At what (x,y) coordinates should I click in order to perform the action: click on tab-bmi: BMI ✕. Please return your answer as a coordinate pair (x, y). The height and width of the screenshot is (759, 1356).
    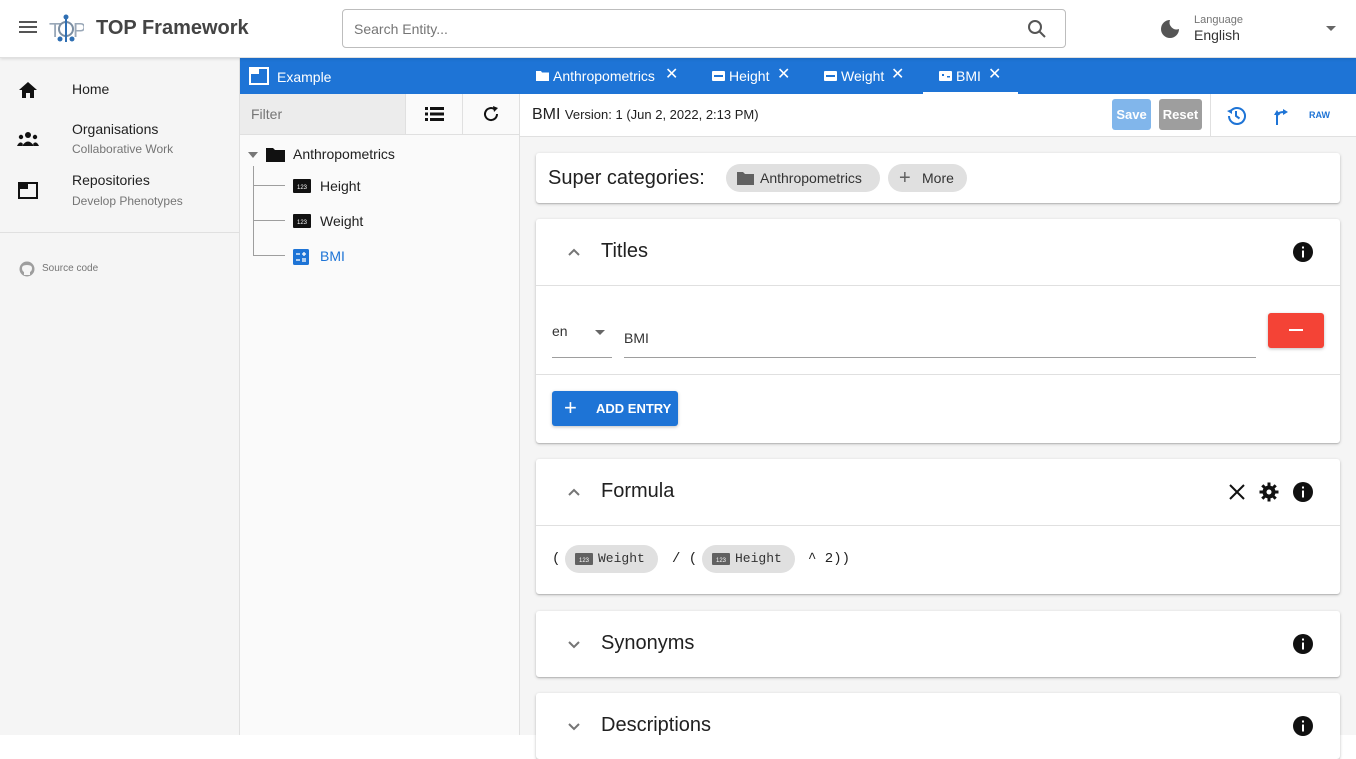
    Looking at the image, I should click on (970, 76).